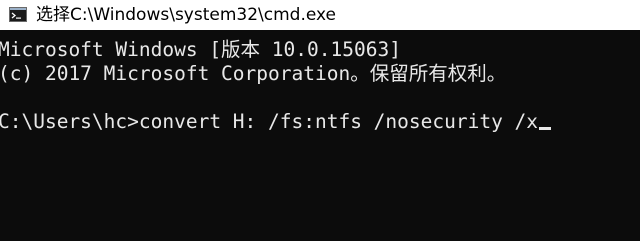 Image resolution: width=640 pixels, height=241 pixels. What do you see at coordinates (186, 15) in the screenshot?
I see `window-title: 选择C:\Windows\system32\cmd.exe` at bounding box center [186, 15].